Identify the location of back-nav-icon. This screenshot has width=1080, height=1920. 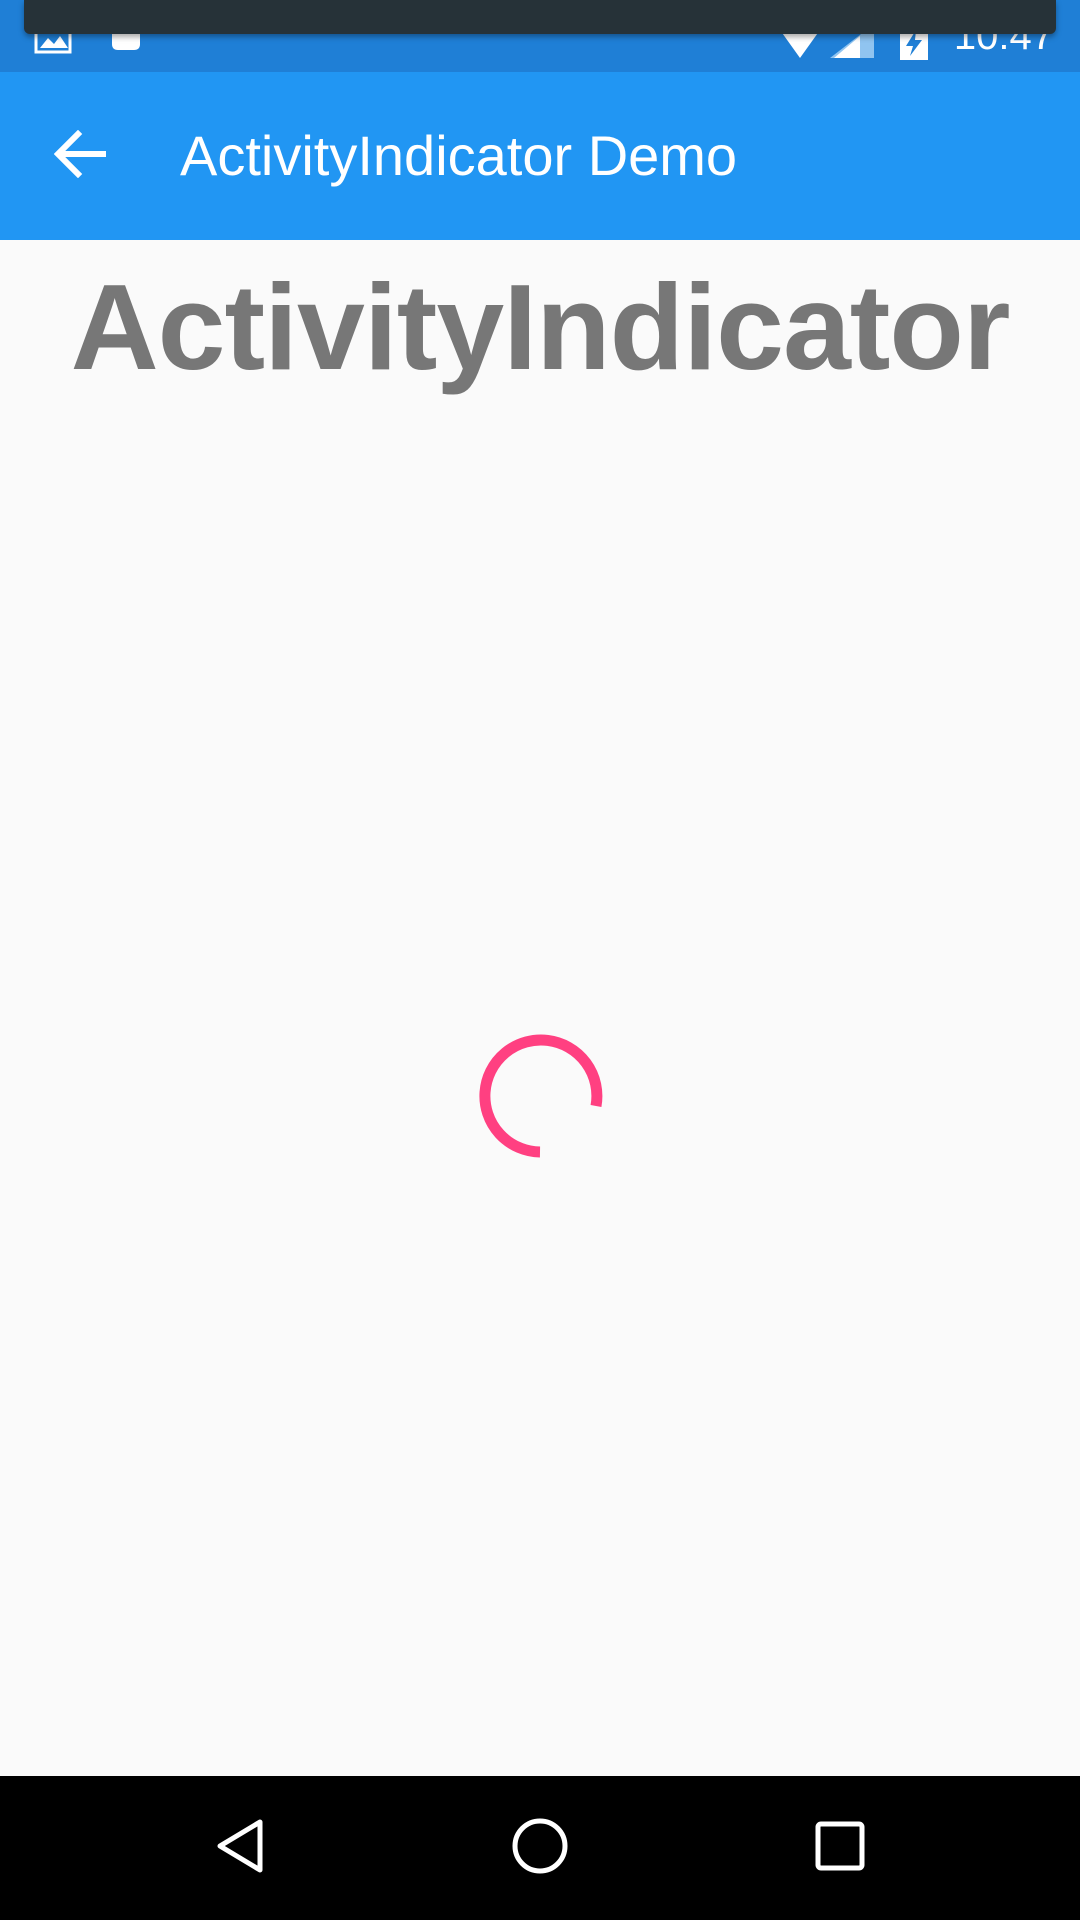
(242, 1848).